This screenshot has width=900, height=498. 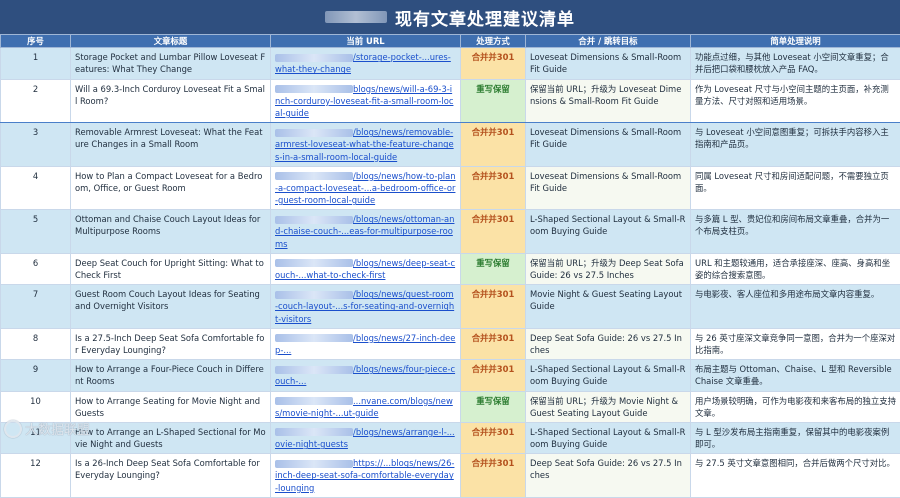 What do you see at coordinates (795, 232) in the screenshot?
I see `row-note: 与多篇 L 型、贵妃位和房间布局文章重叠，合并为一个布局支柱页。` at bounding box center [795, 232].